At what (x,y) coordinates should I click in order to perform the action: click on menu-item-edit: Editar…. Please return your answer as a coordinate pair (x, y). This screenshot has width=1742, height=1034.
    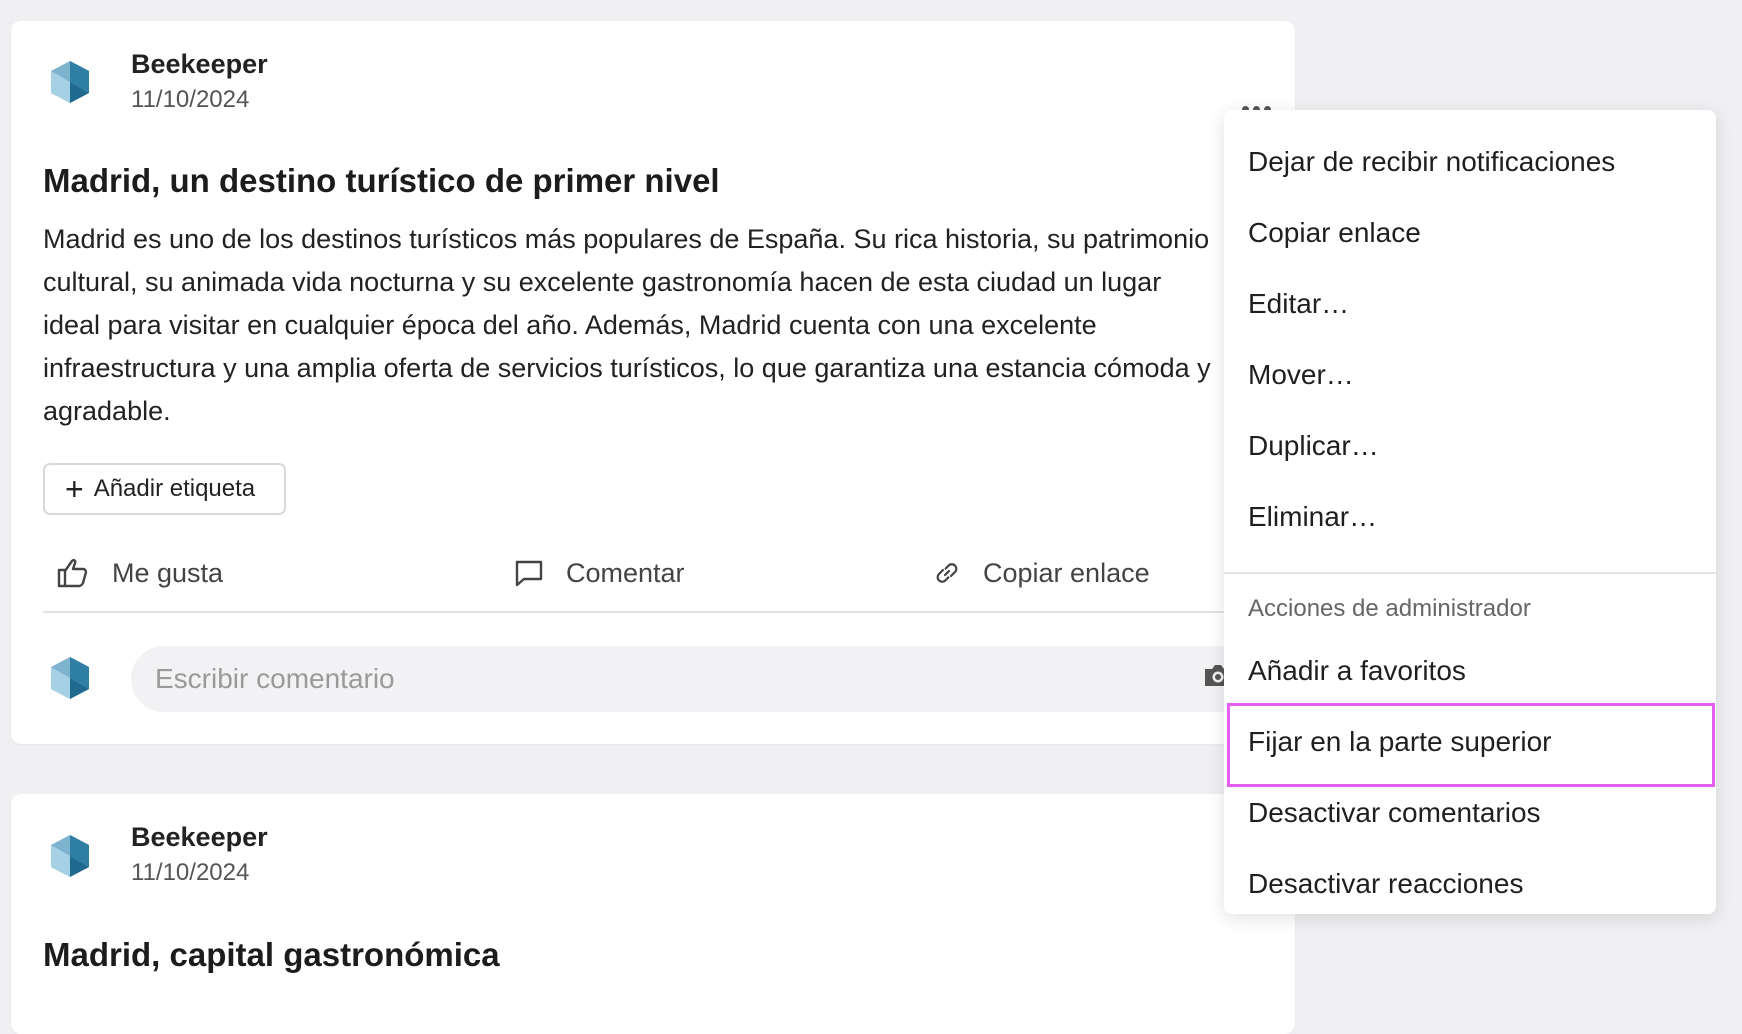
    Looking at the image, I should click on (1298, 304).